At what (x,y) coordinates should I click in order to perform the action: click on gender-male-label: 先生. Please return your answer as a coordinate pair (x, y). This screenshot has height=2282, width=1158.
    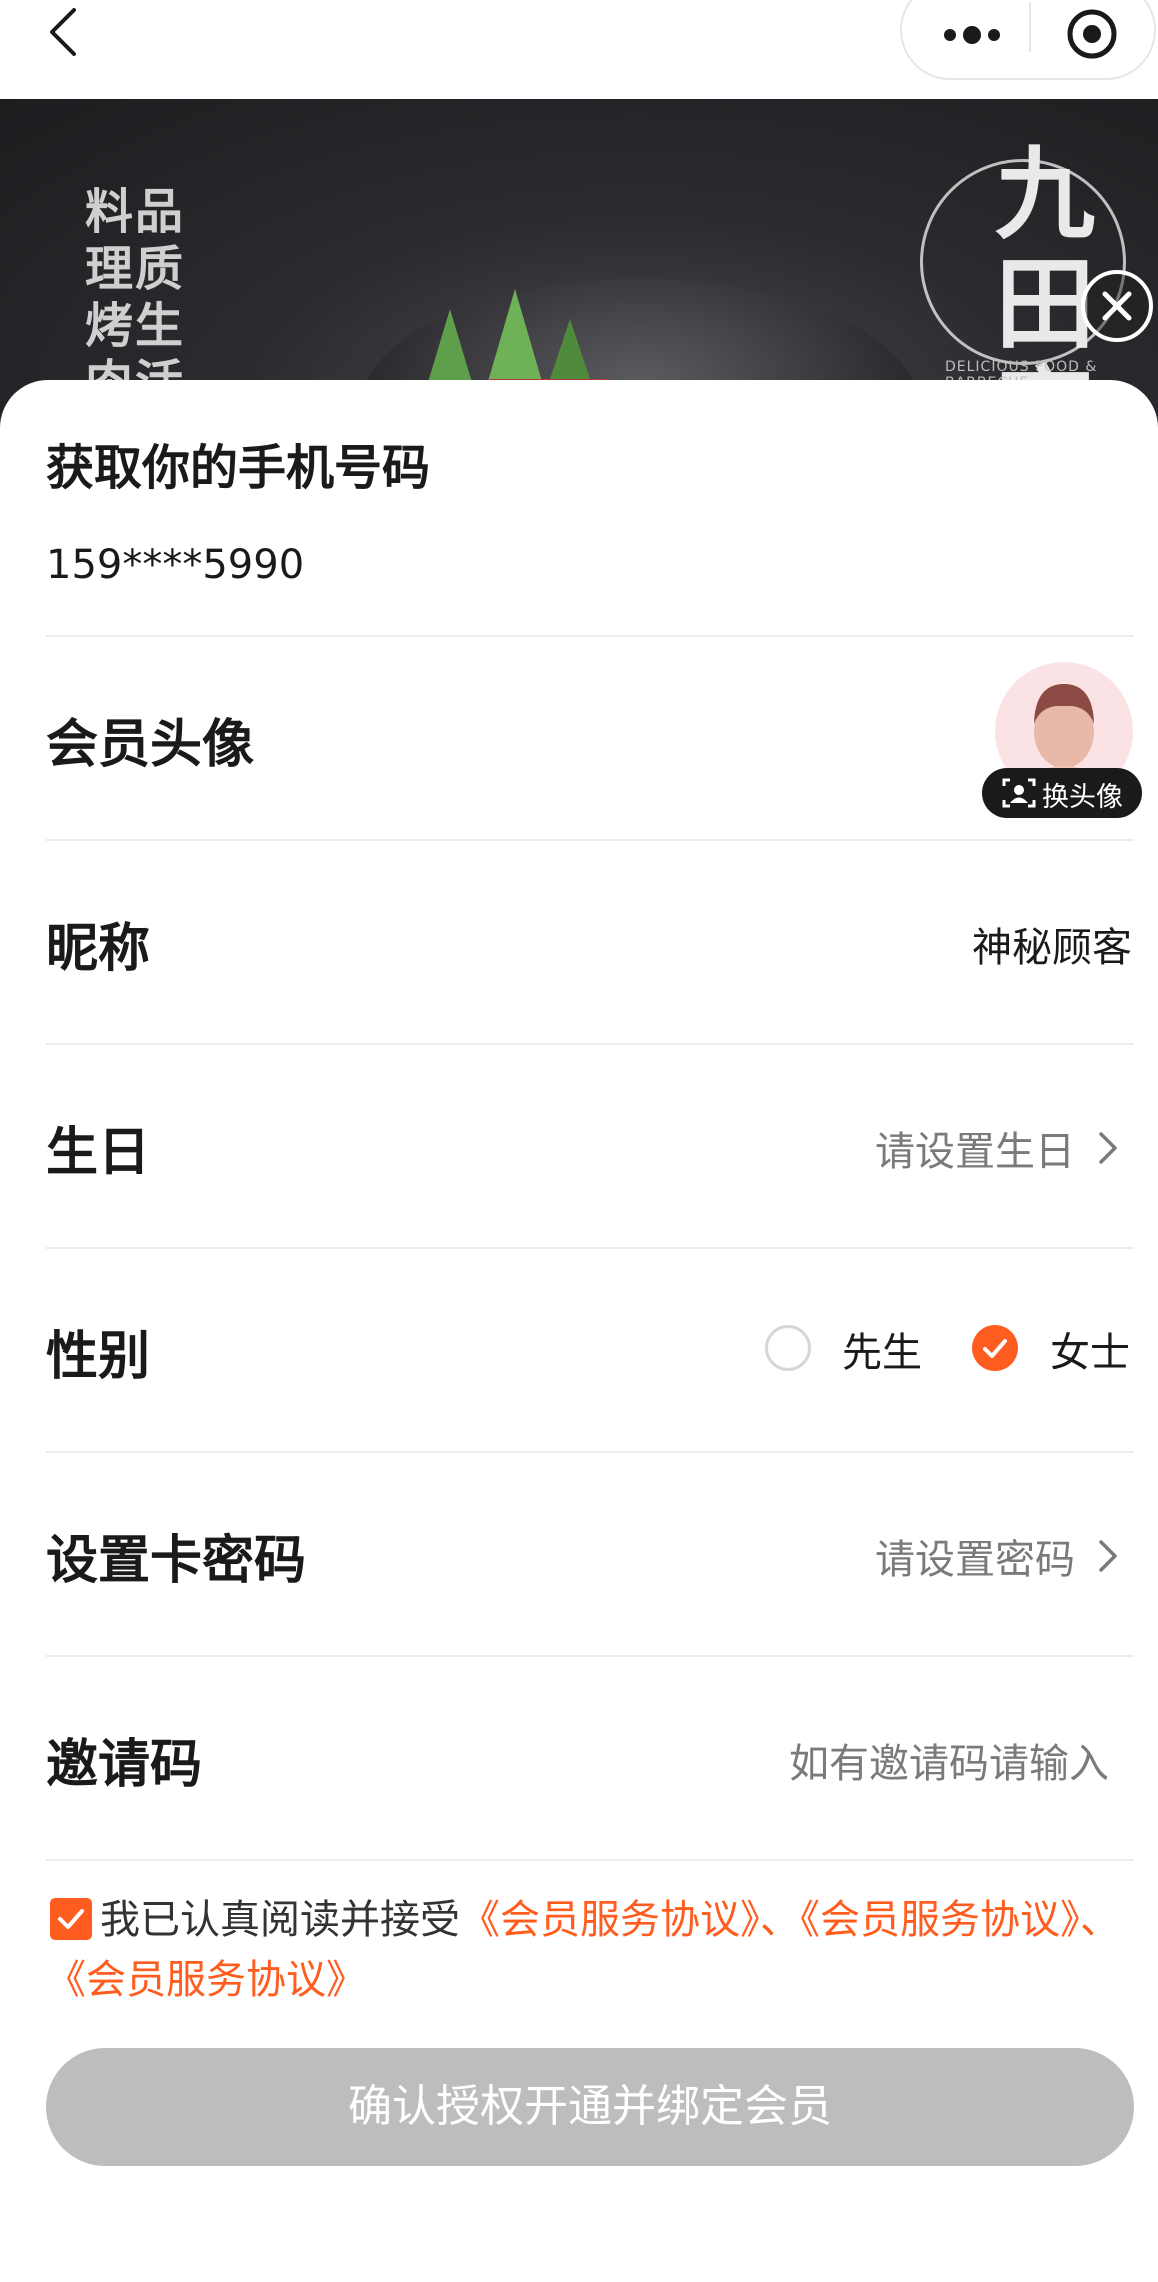
    Looking at the image, I should click on (882, 1349).